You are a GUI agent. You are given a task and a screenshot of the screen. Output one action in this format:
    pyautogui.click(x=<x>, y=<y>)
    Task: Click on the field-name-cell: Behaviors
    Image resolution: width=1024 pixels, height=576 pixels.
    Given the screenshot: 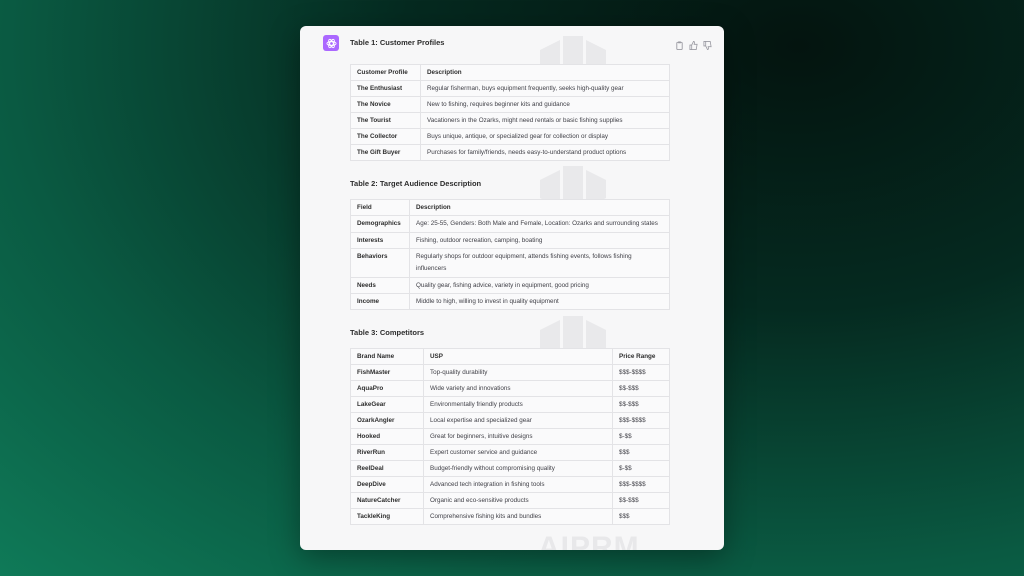 What is the action you would take?
    pyautogui.click(x=380, y=263)
    